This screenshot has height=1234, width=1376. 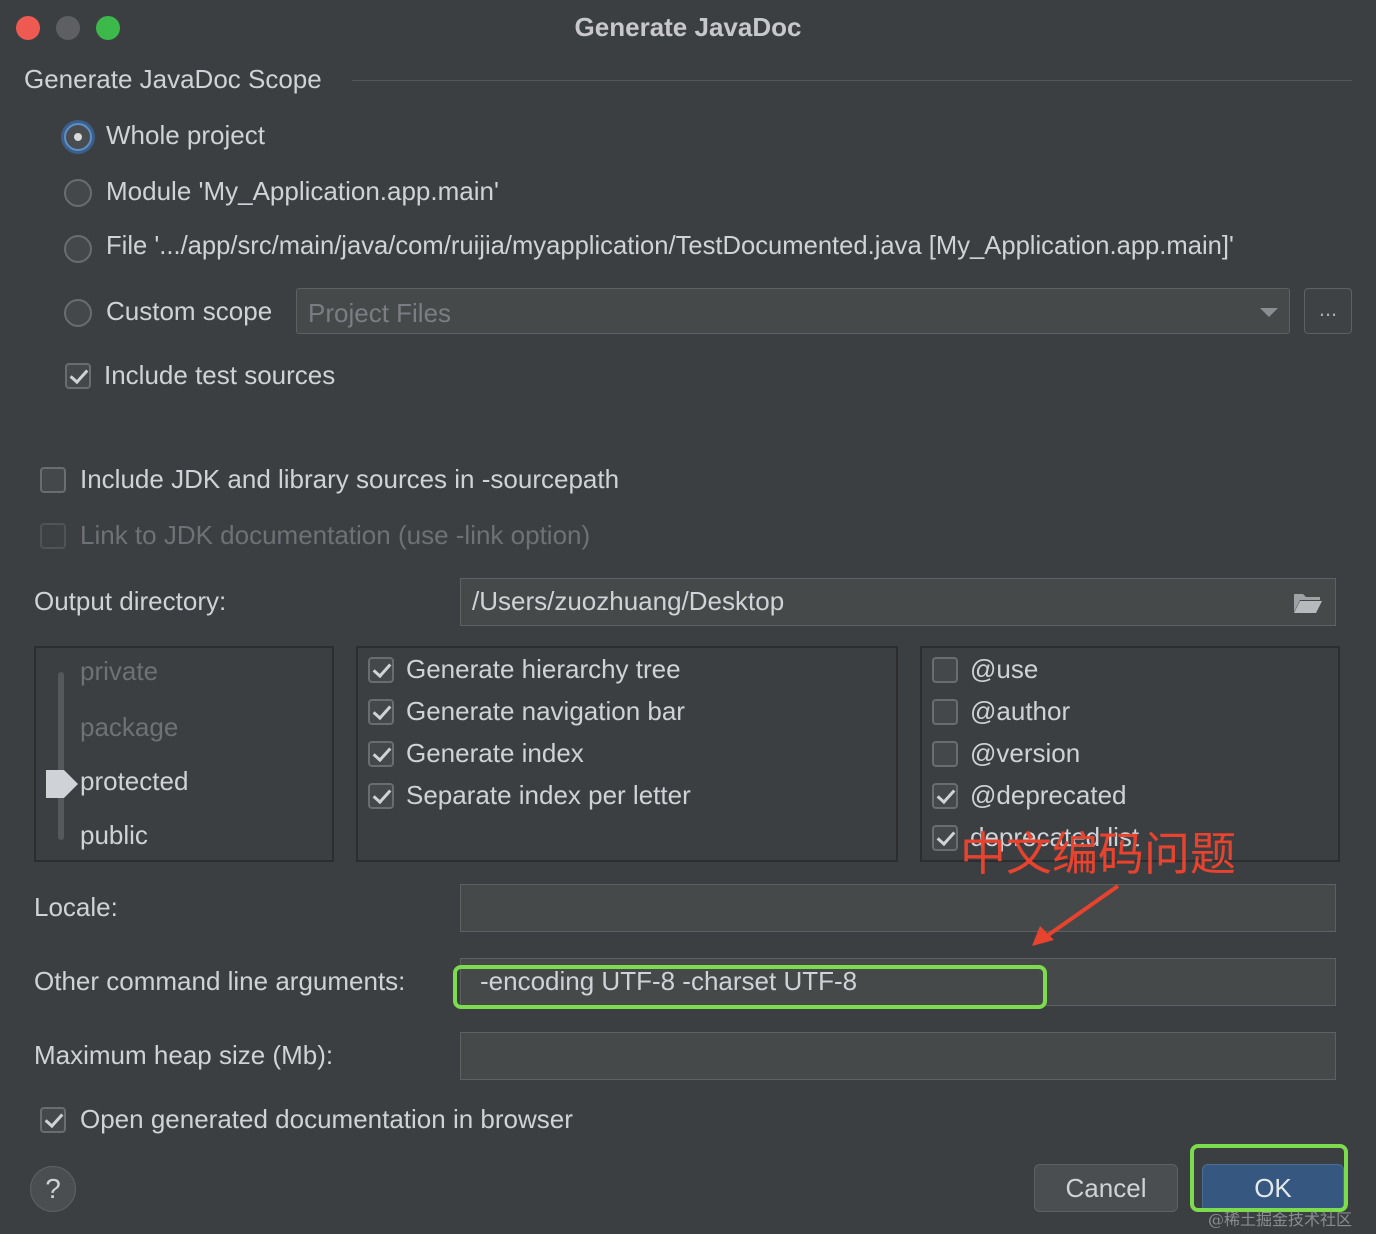 I want to click on separate-index-checkbox, so click(x=381, y=796).